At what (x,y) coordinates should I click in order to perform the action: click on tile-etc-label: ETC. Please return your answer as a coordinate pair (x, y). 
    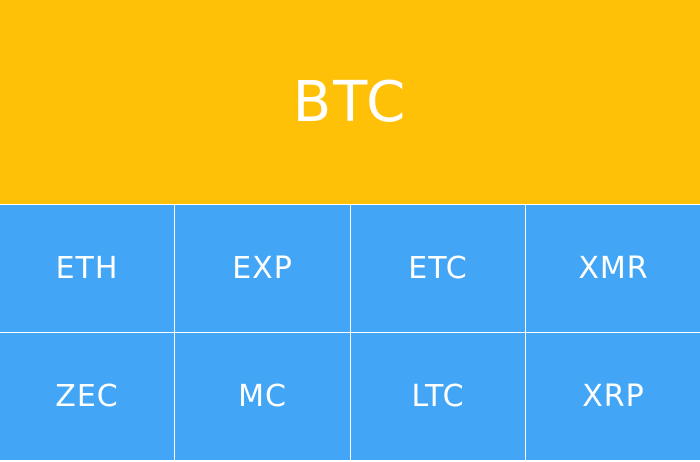
    Looking at the image, I should click on (438, 268).